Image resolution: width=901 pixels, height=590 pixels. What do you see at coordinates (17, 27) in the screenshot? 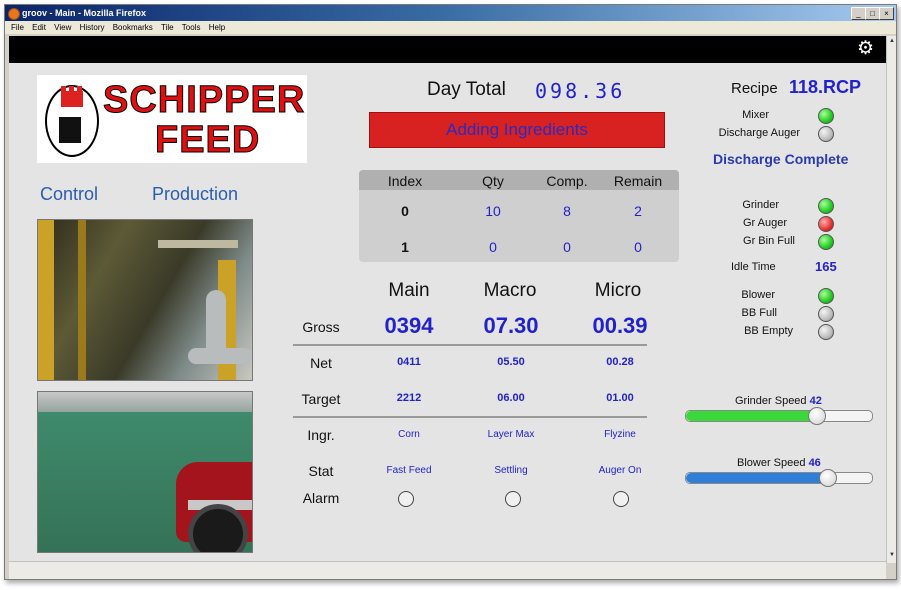
I see `menu-file: File` at bounding box center [17, 27].